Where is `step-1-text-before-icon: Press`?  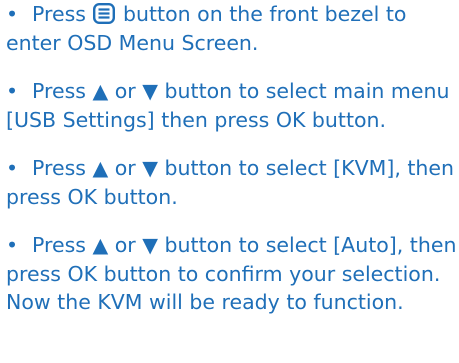 step-1-text-before-icon: Press is located at coordinates (59, 14).